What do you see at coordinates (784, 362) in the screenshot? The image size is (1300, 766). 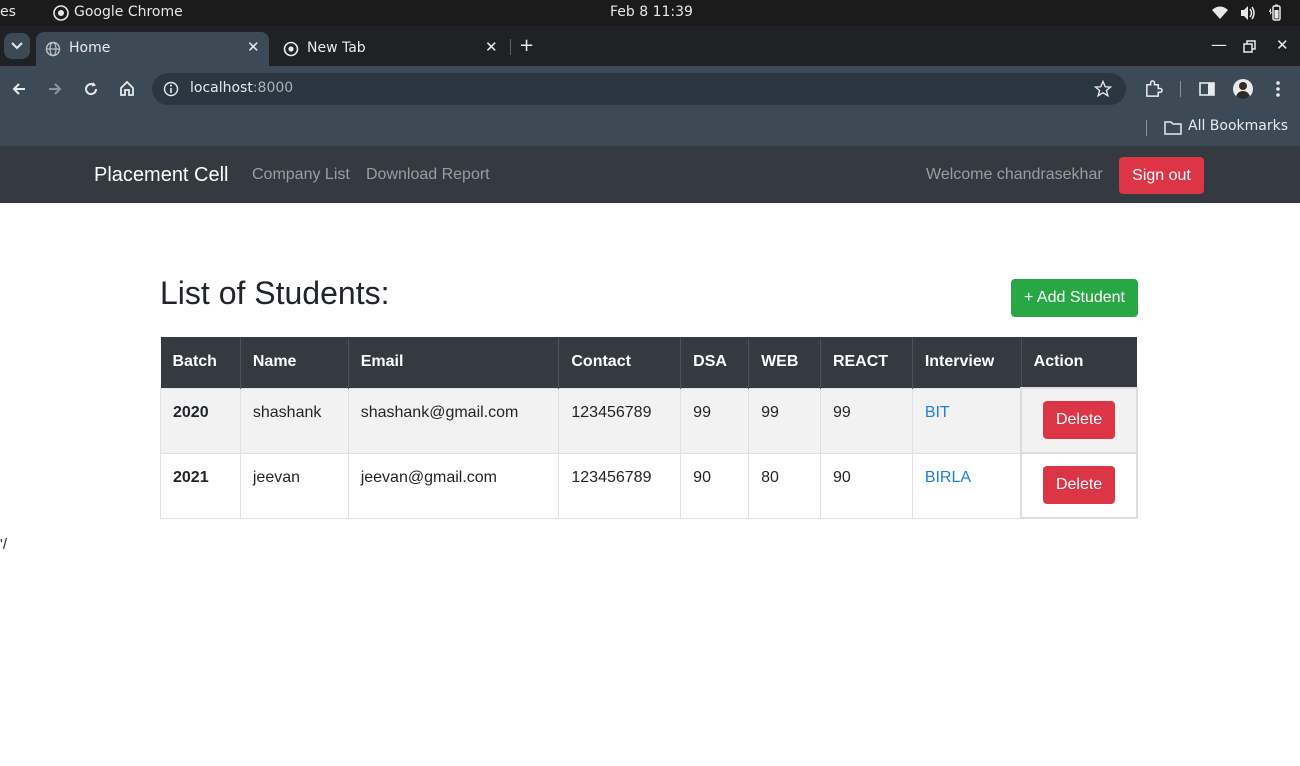 I see `column-header-web: WEB` at bounding box center [784, 362].